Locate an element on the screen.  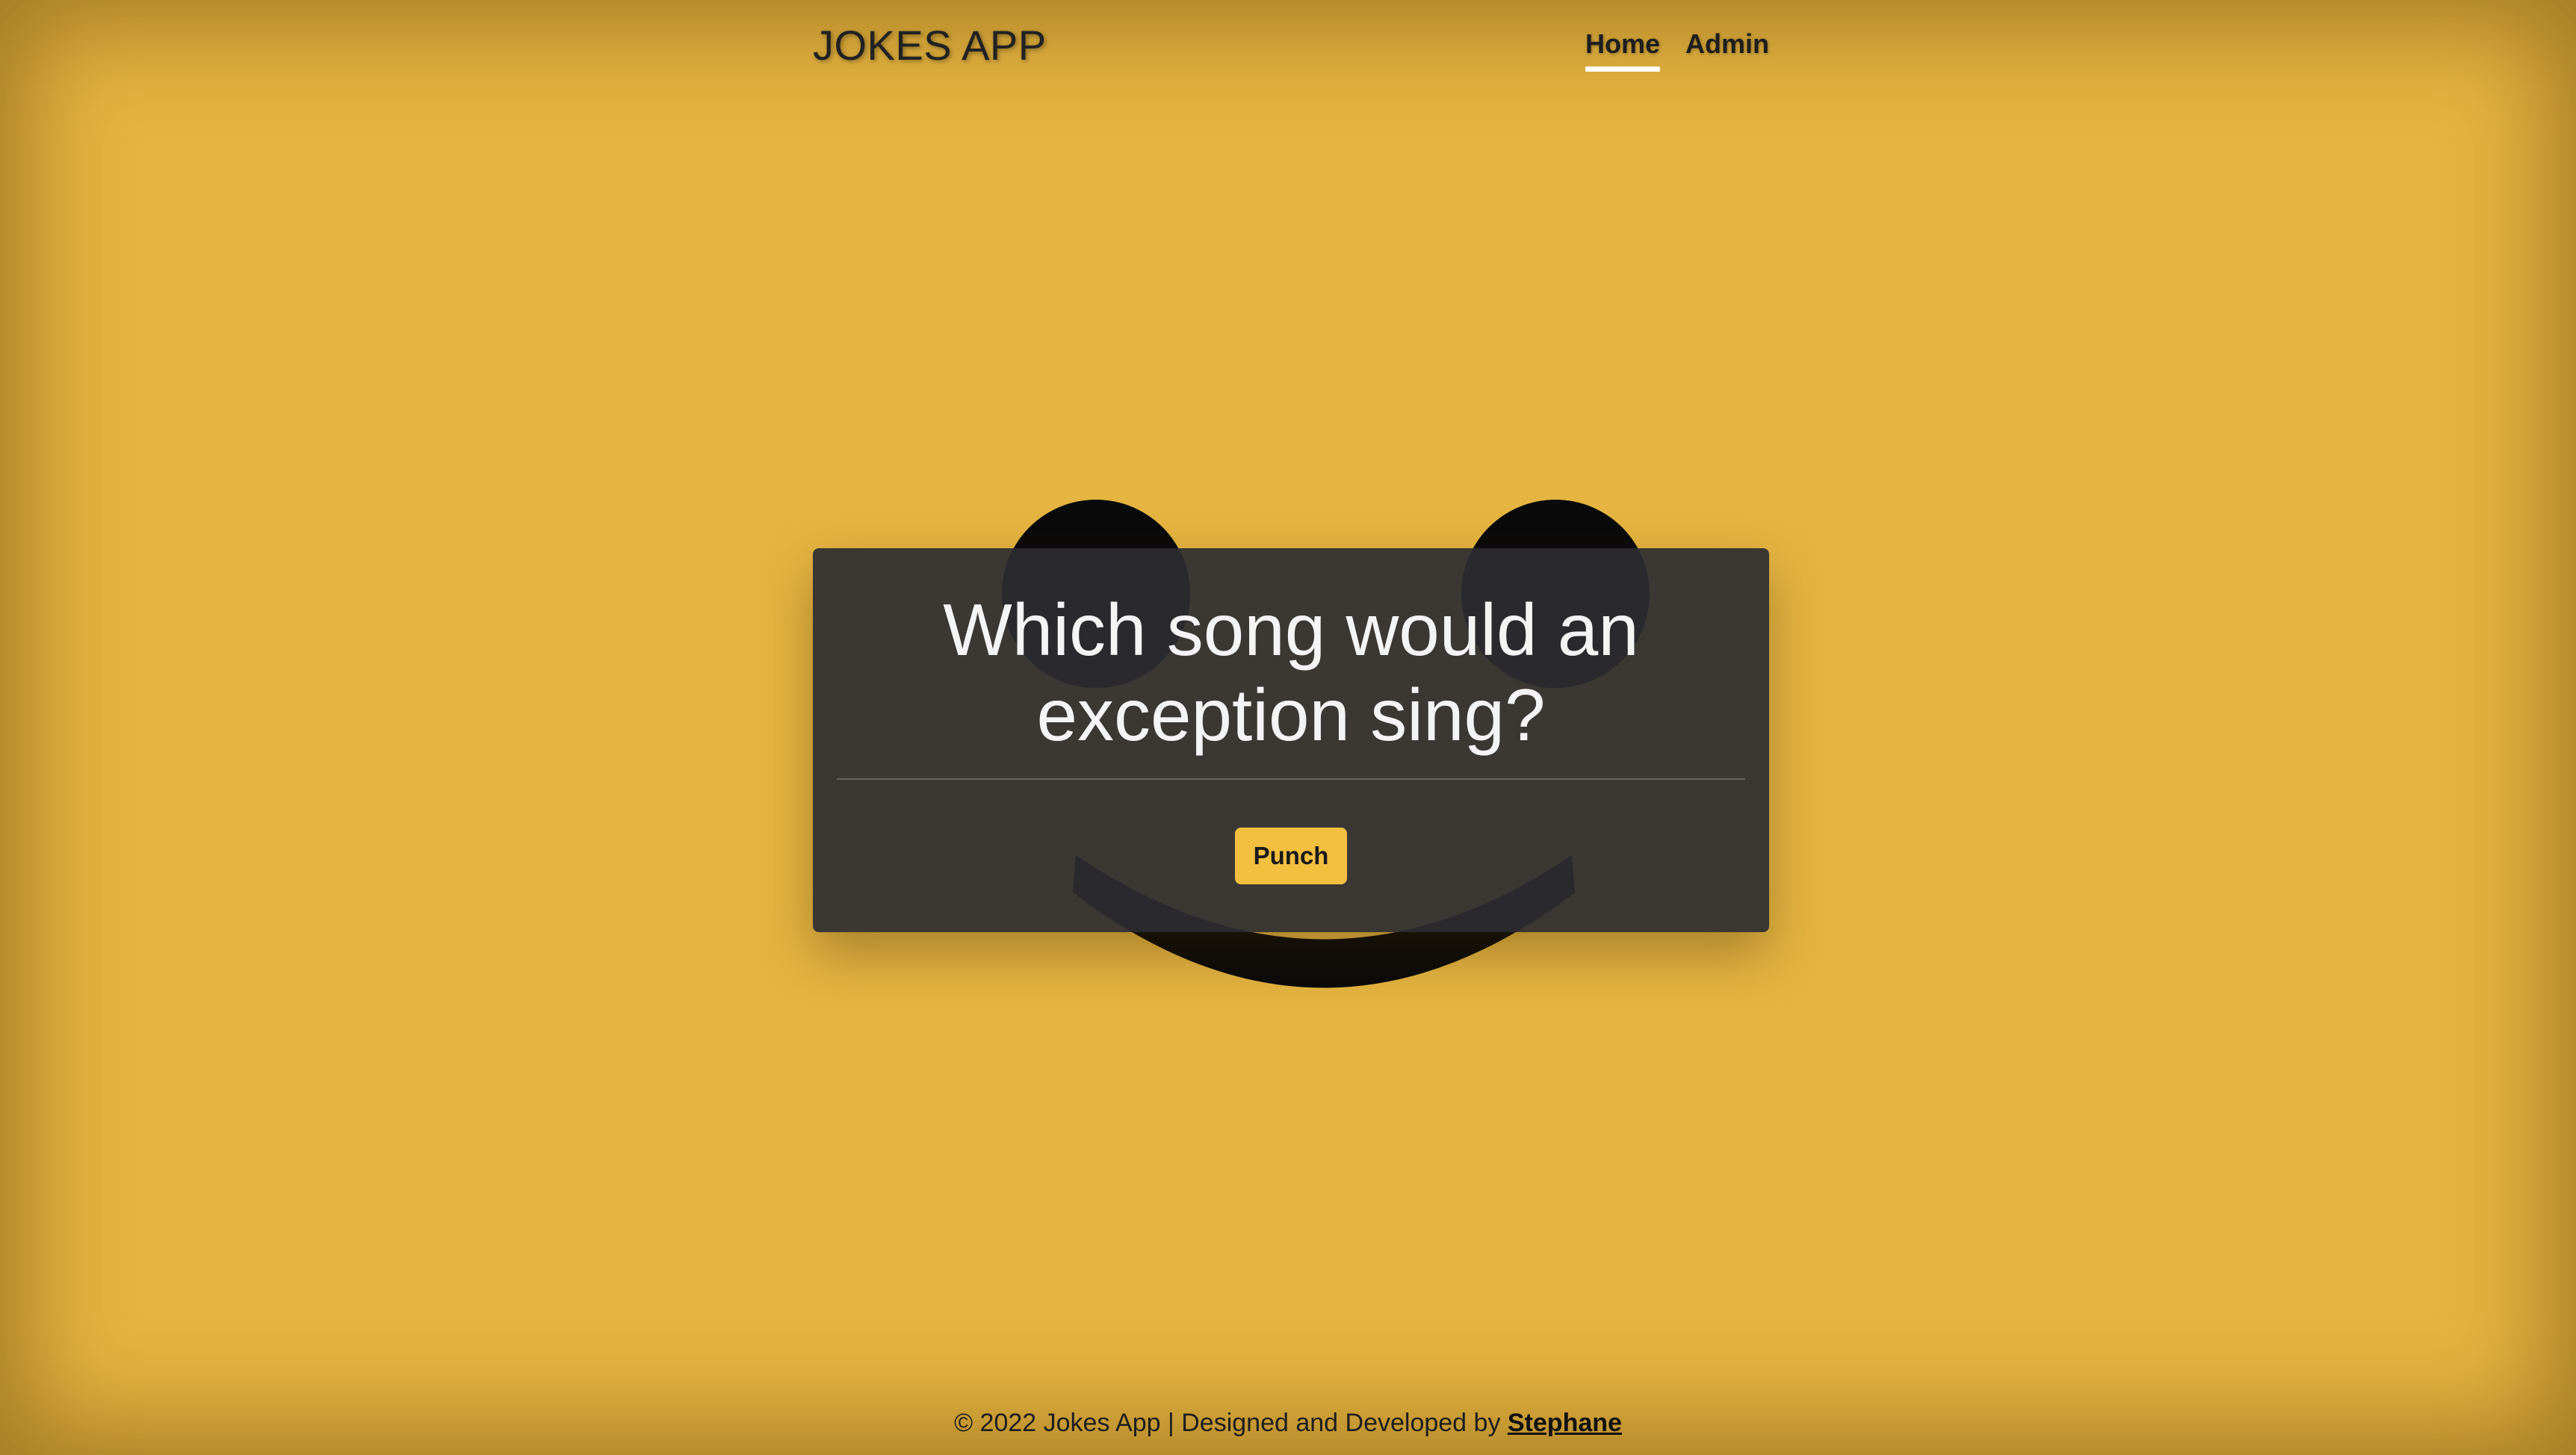
joke-line-2: exception sing? is located at coordinates (1291, 715).